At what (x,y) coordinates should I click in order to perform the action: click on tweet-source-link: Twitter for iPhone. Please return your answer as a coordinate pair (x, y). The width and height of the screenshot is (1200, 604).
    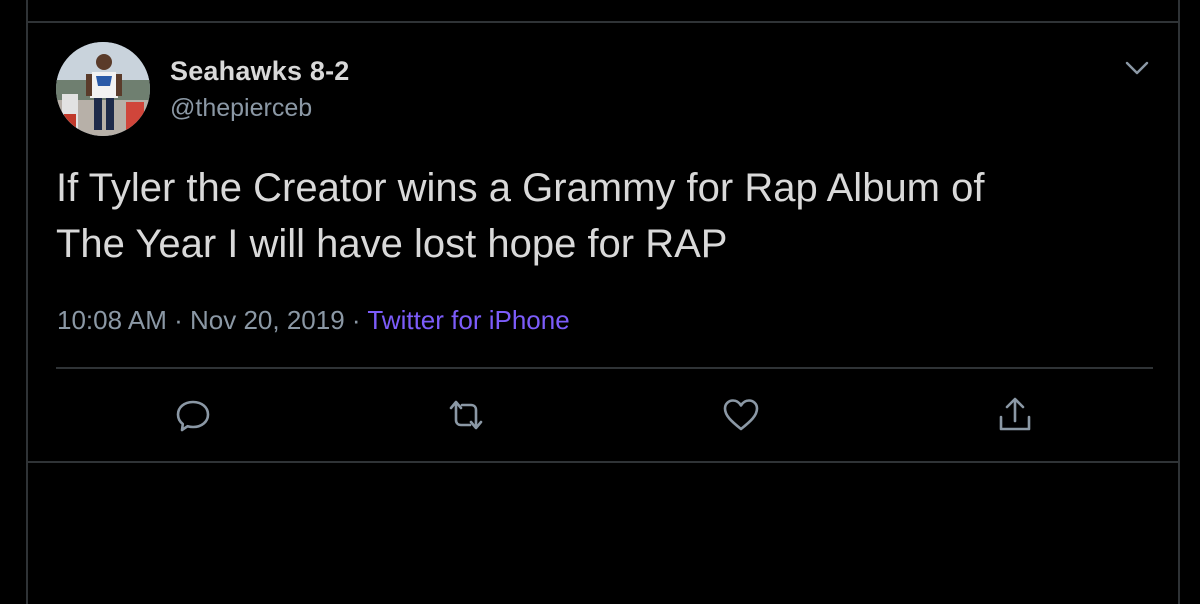
    Looking at the image, I should click on (468, 320).